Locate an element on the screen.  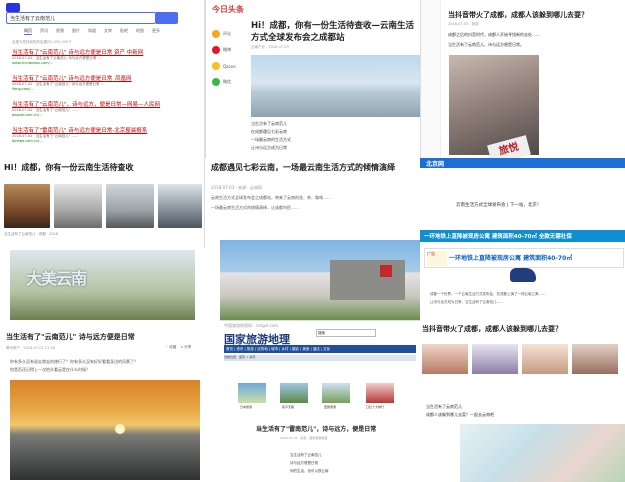
share-sidebar is located at coordinates (431, 79).